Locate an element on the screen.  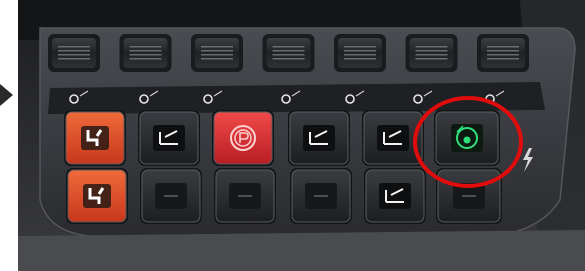
four-wheel-drive-icon is located at coordinates (169, 138).